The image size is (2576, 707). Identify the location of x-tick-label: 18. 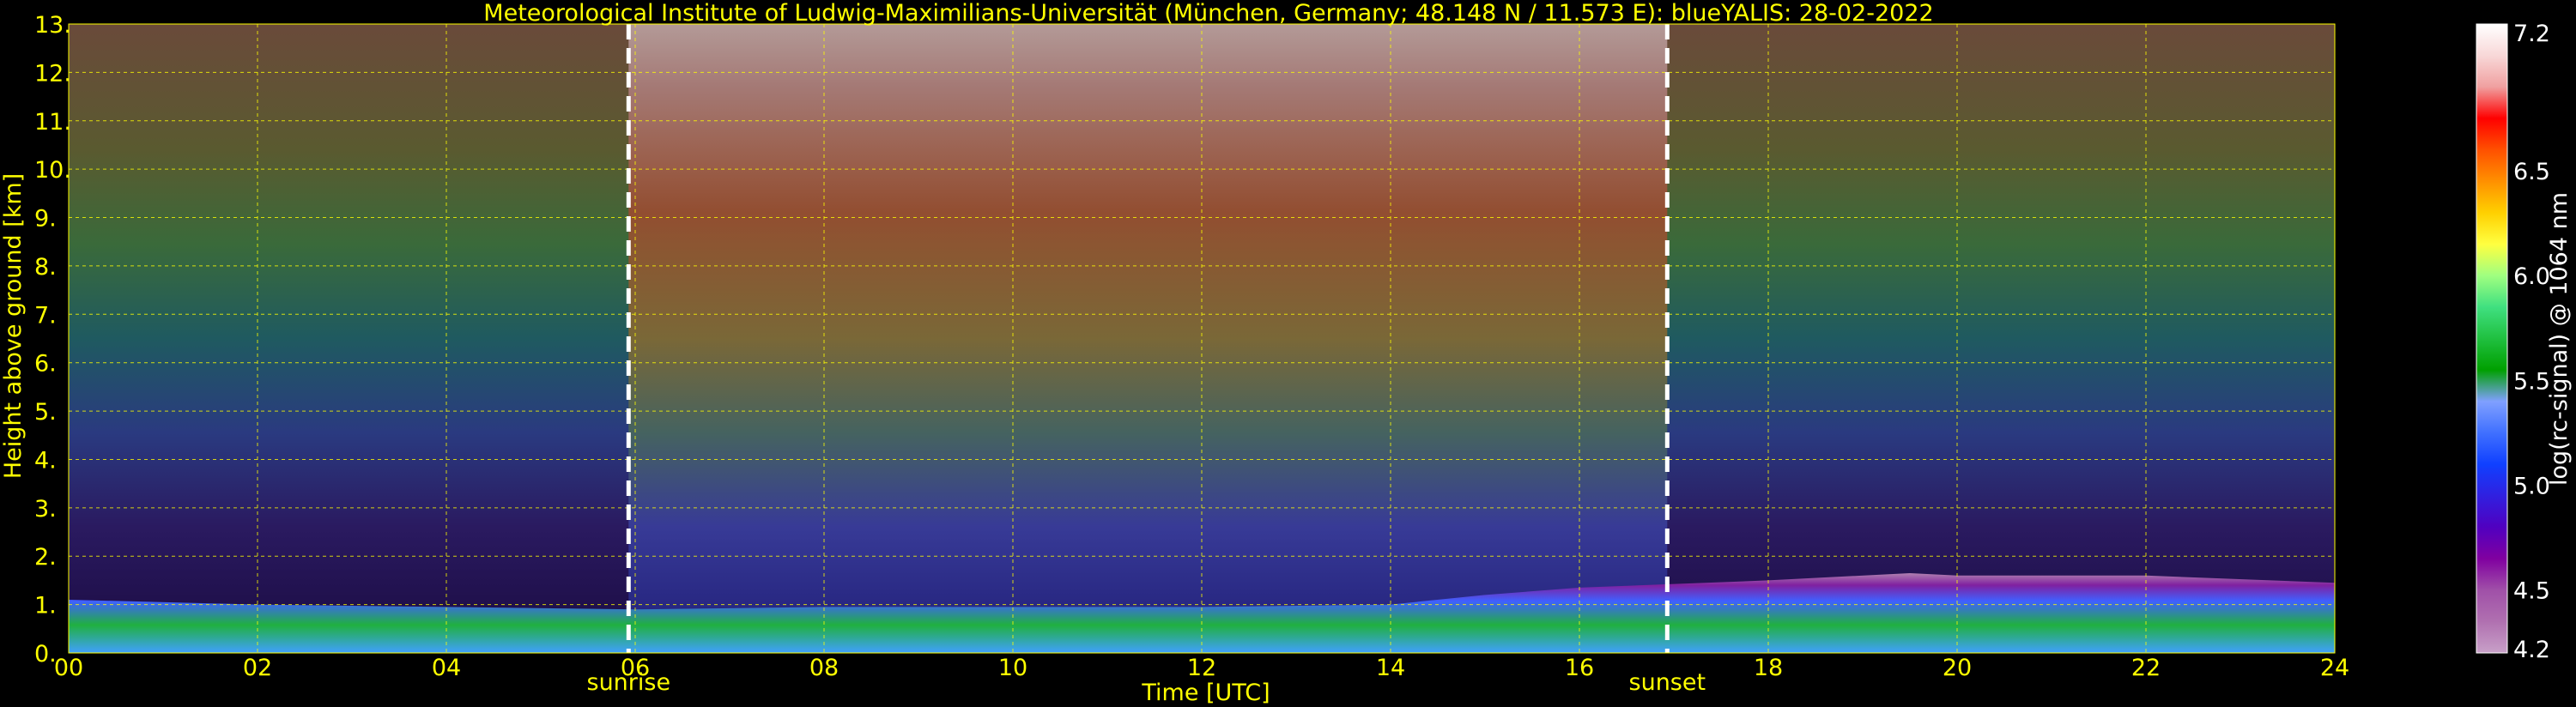
(1768, 668).